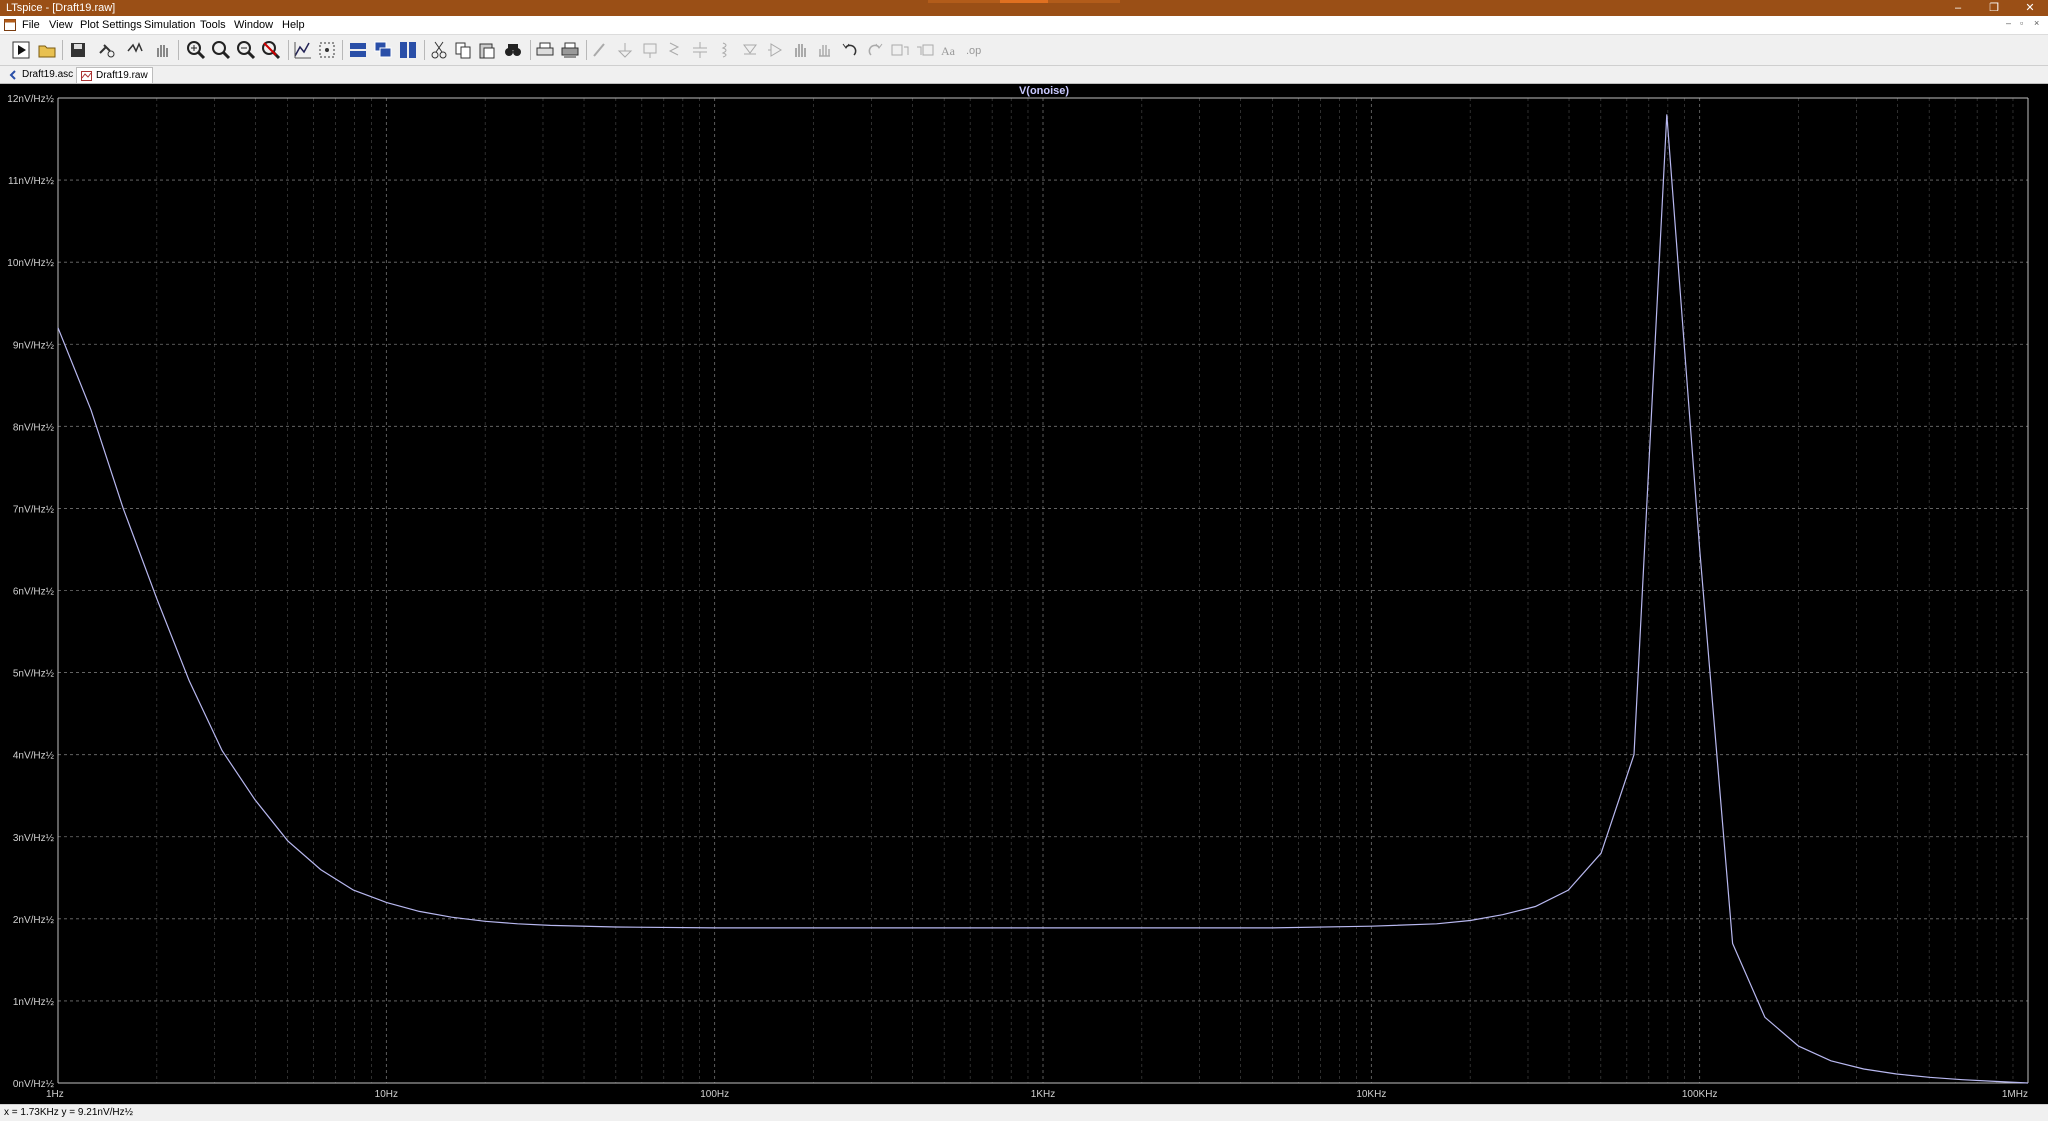 The image size is (2048, 1121). Describe the element at coordinates (31, 25) in the screenshot. I see `menu-file: File` at that location.